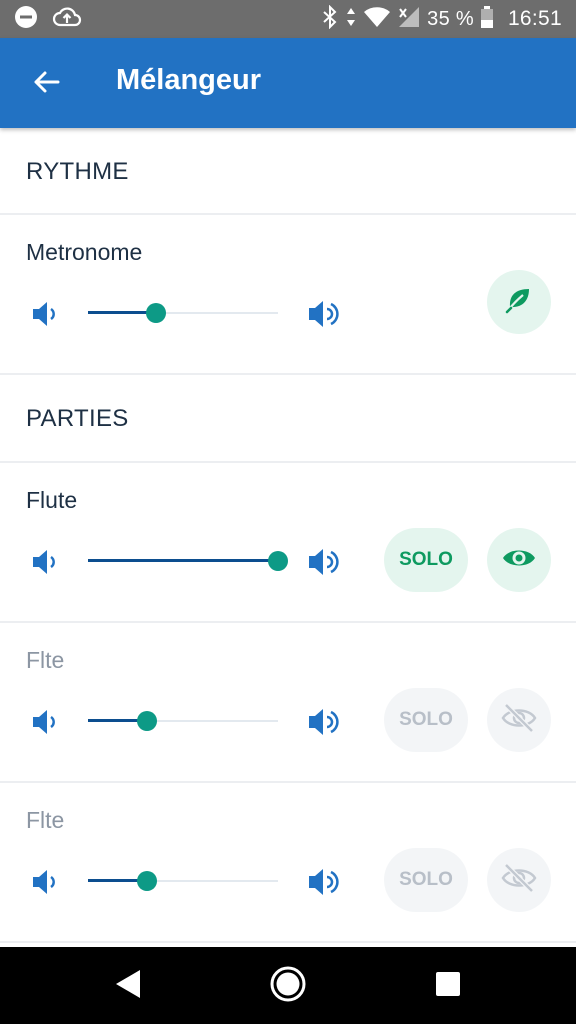  I want to click on section-title: RYTHME, so click(77, 171).